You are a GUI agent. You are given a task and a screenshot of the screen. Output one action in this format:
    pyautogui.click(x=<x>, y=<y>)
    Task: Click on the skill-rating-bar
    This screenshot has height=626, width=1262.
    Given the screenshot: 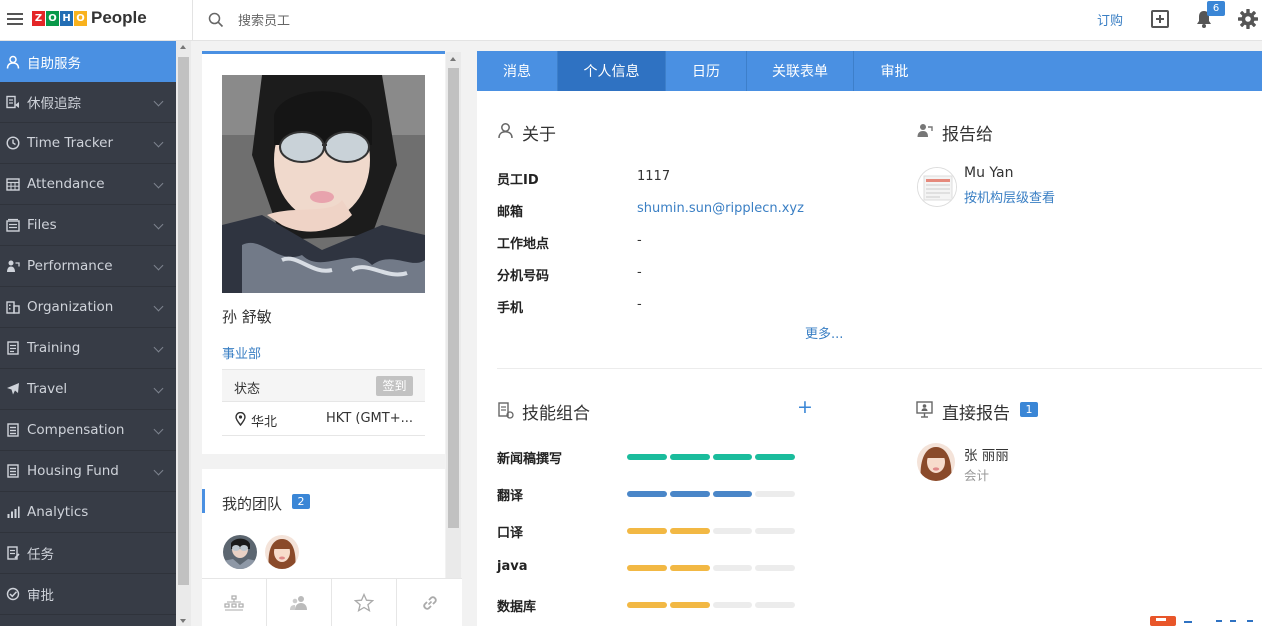 What is the action you would take?
    pyautogui.click(x=711, y=605)
    